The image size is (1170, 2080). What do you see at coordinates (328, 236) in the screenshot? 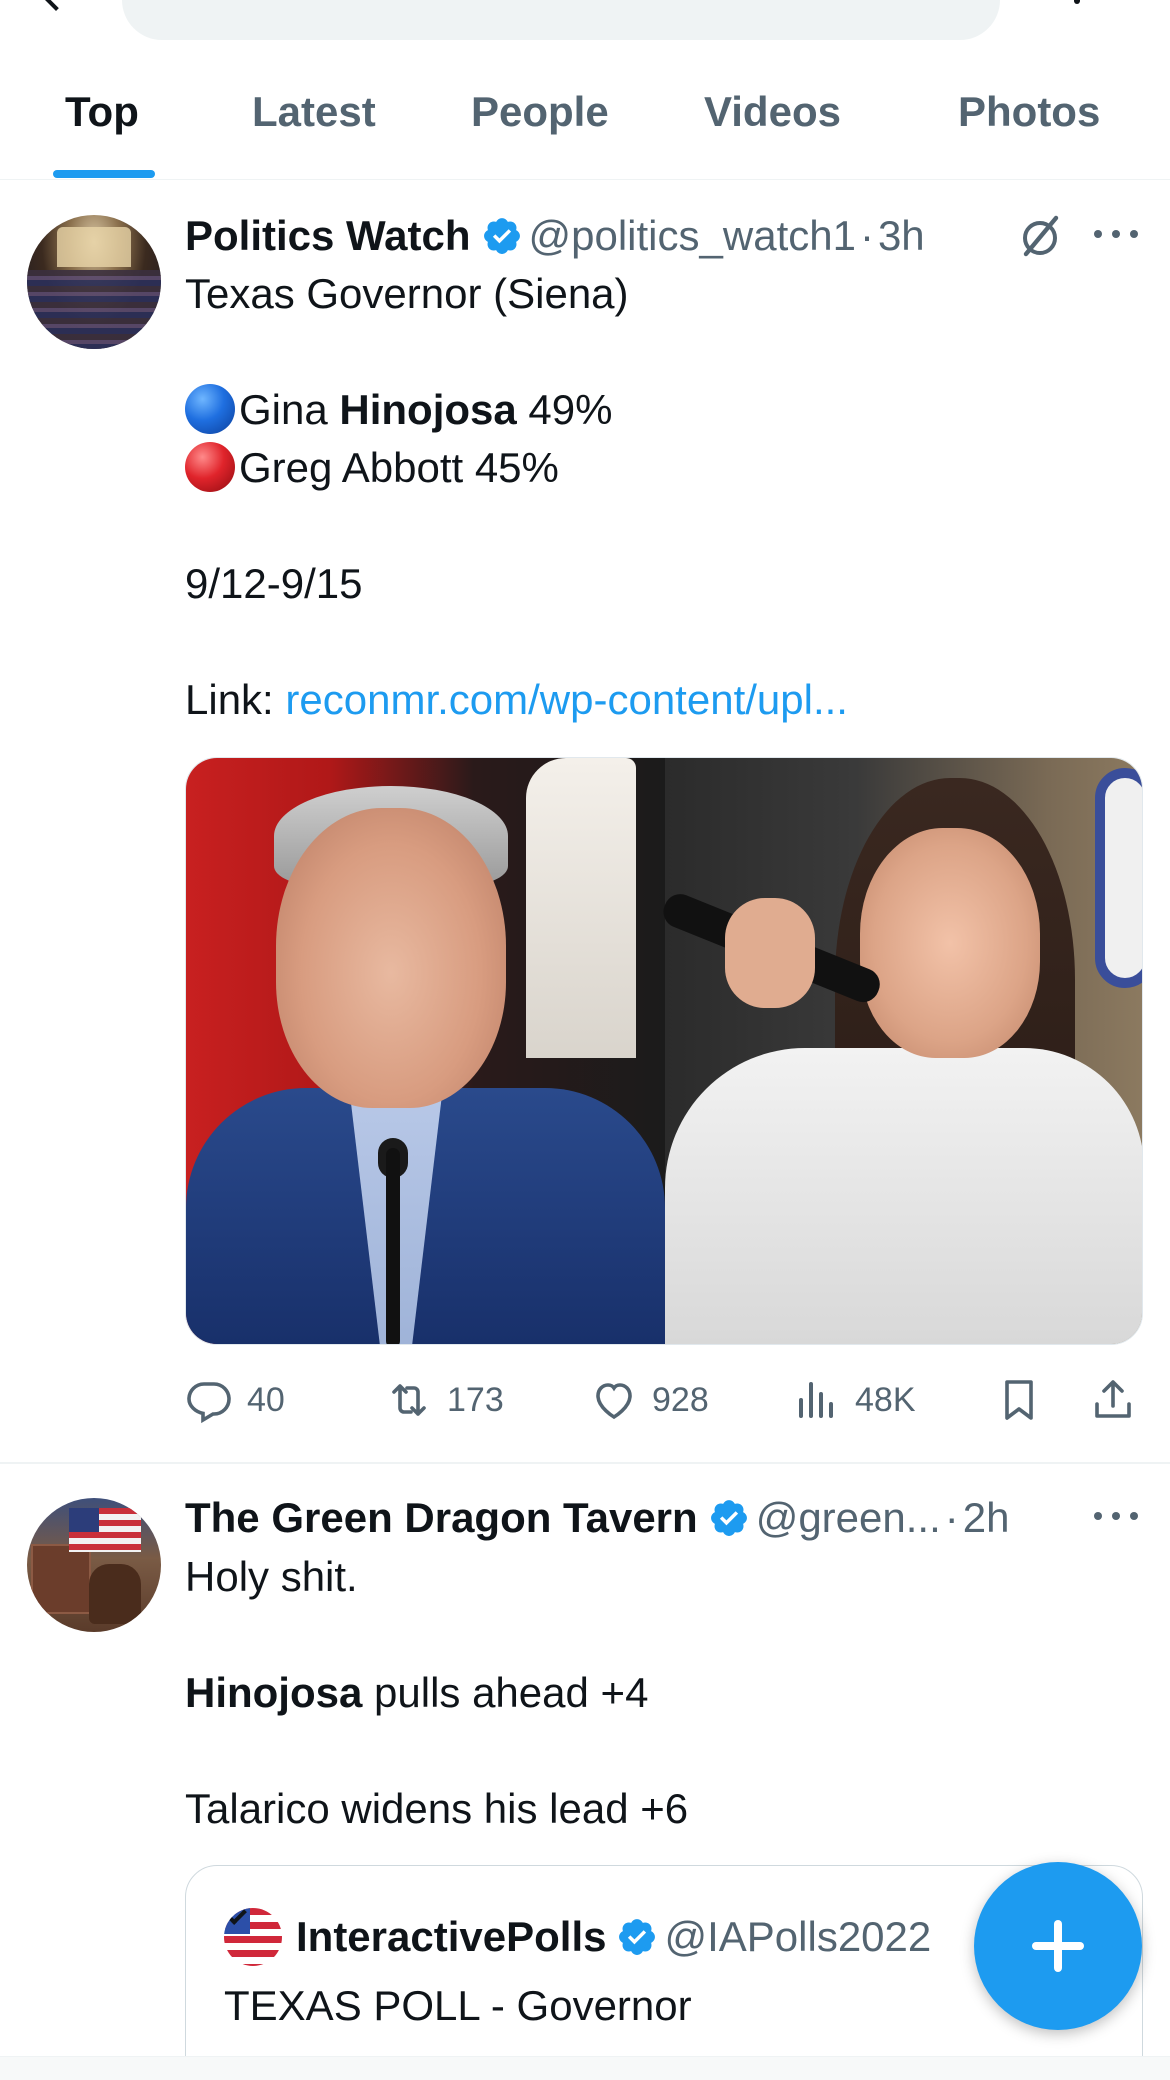
I see `author-name: Politics Watch` at bounding box center [328, 236].